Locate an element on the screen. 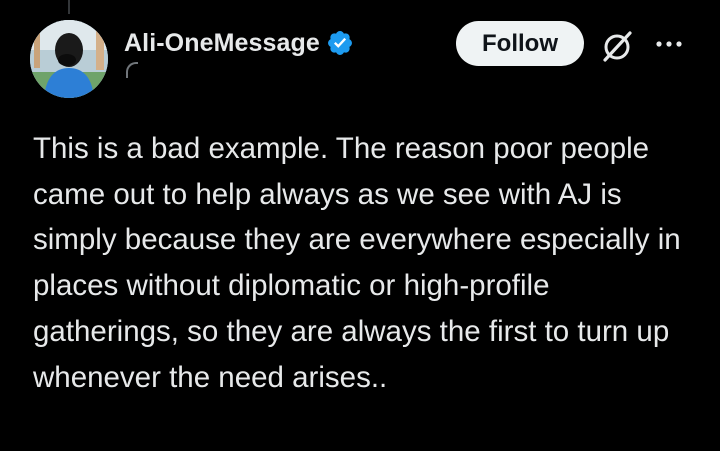 The width and height of the screenshot is (720, 451). author-display-name: Ali-OneMessage is located at coordinates (222, 43).